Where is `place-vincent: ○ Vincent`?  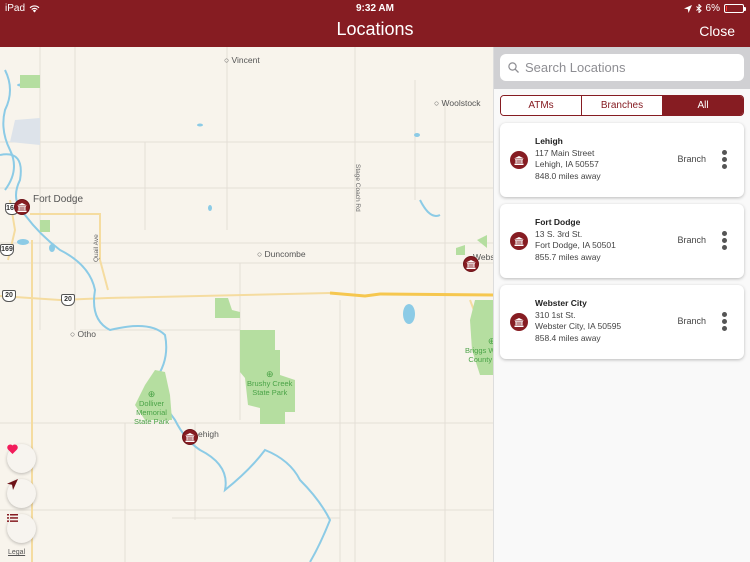 place-vincent: ○ Vincent is located at coordinates (242, 60).